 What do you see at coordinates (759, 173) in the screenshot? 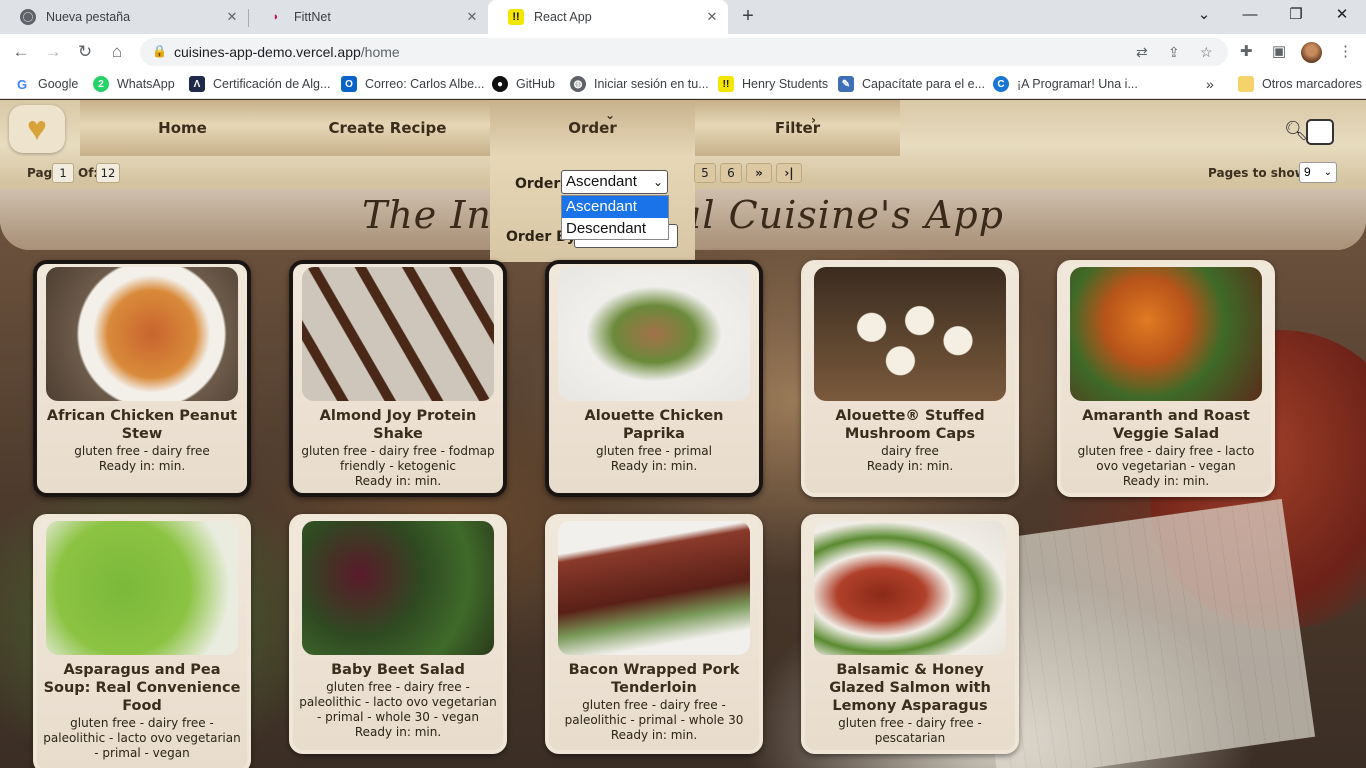
I see `next-pages-button: »` at bounding box center [759, 173].